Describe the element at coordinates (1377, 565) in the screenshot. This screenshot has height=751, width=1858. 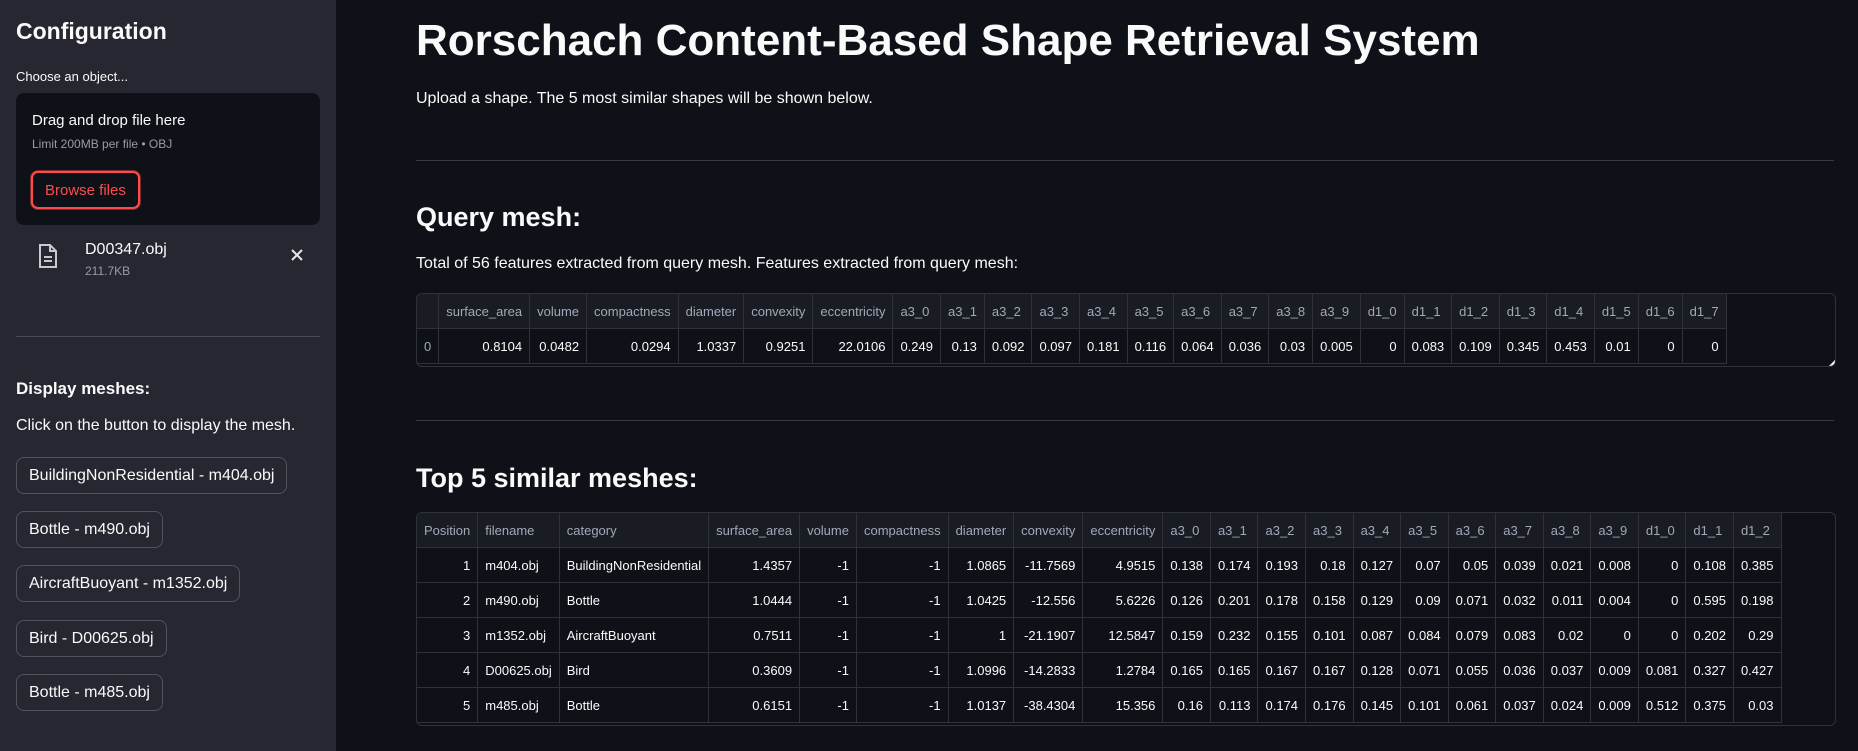
I see `table-cell: 0.127` at that location.